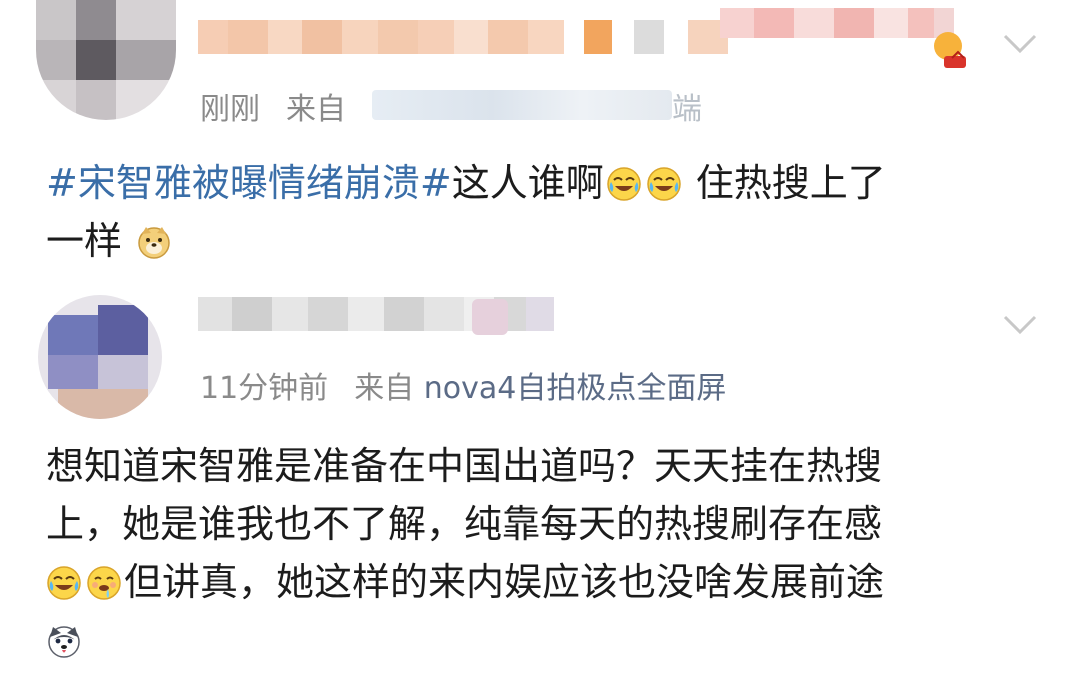  Describe the element at coordinates (837, 23) in the screenshot. I see `user-badges-blurred` at that location.